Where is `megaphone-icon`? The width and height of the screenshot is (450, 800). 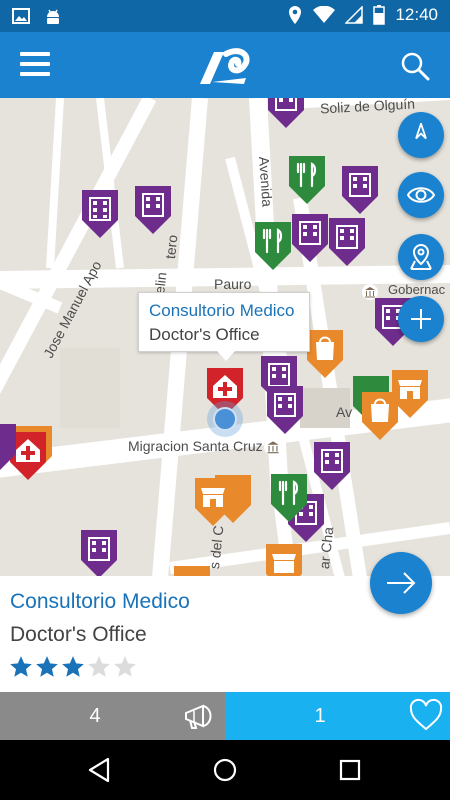 megaphone-icon is located at coordinates (198, 716).